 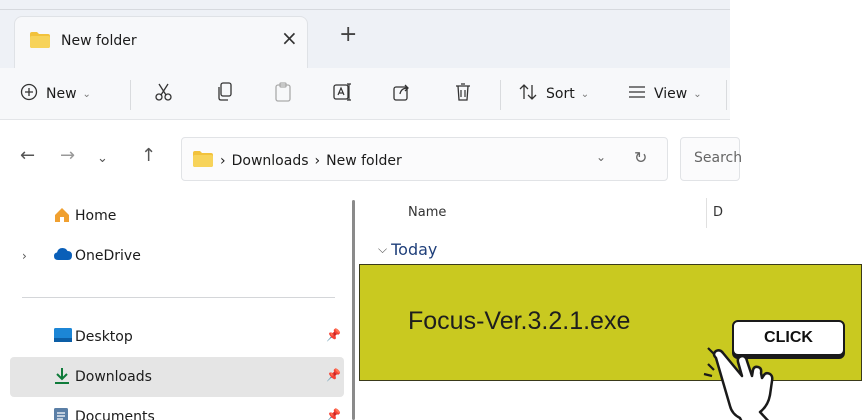 What do you see at coordinates (27, 156) in the screenshot?
I see `back-arrow-icon: ←` at bounding box center [27, 156].